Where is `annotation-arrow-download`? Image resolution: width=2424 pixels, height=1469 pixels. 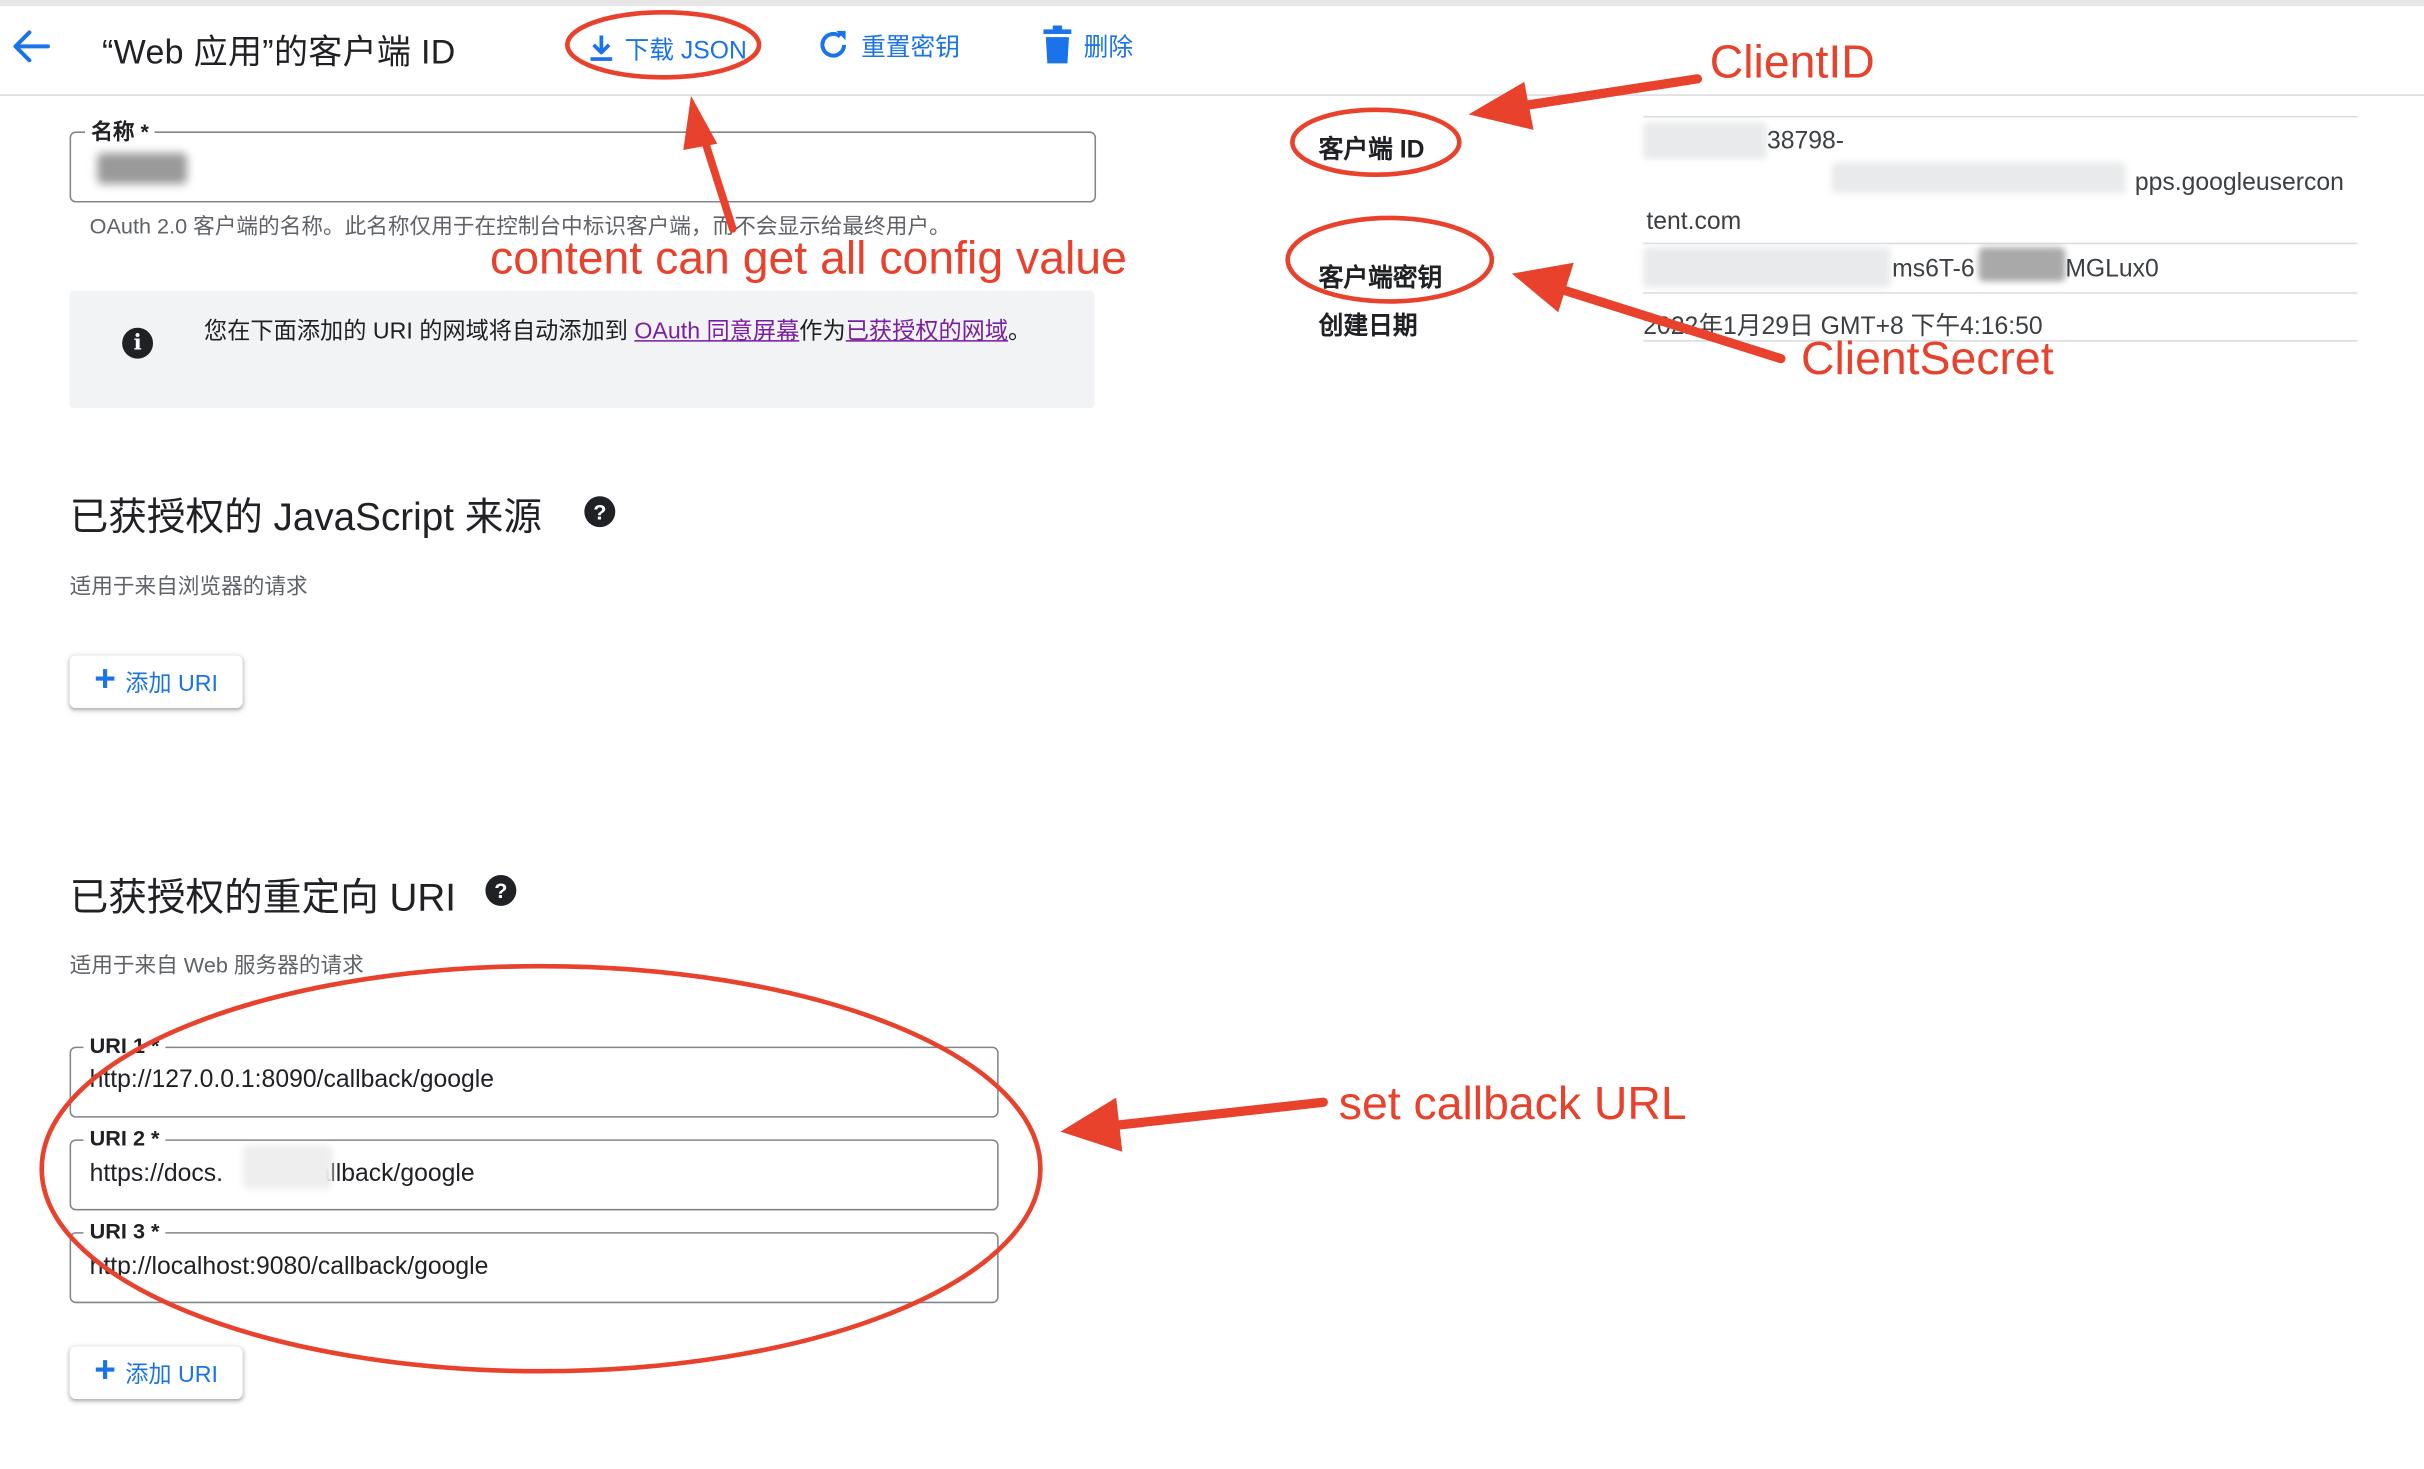 annotation-arrow-download is located at coordinates (710, 164).